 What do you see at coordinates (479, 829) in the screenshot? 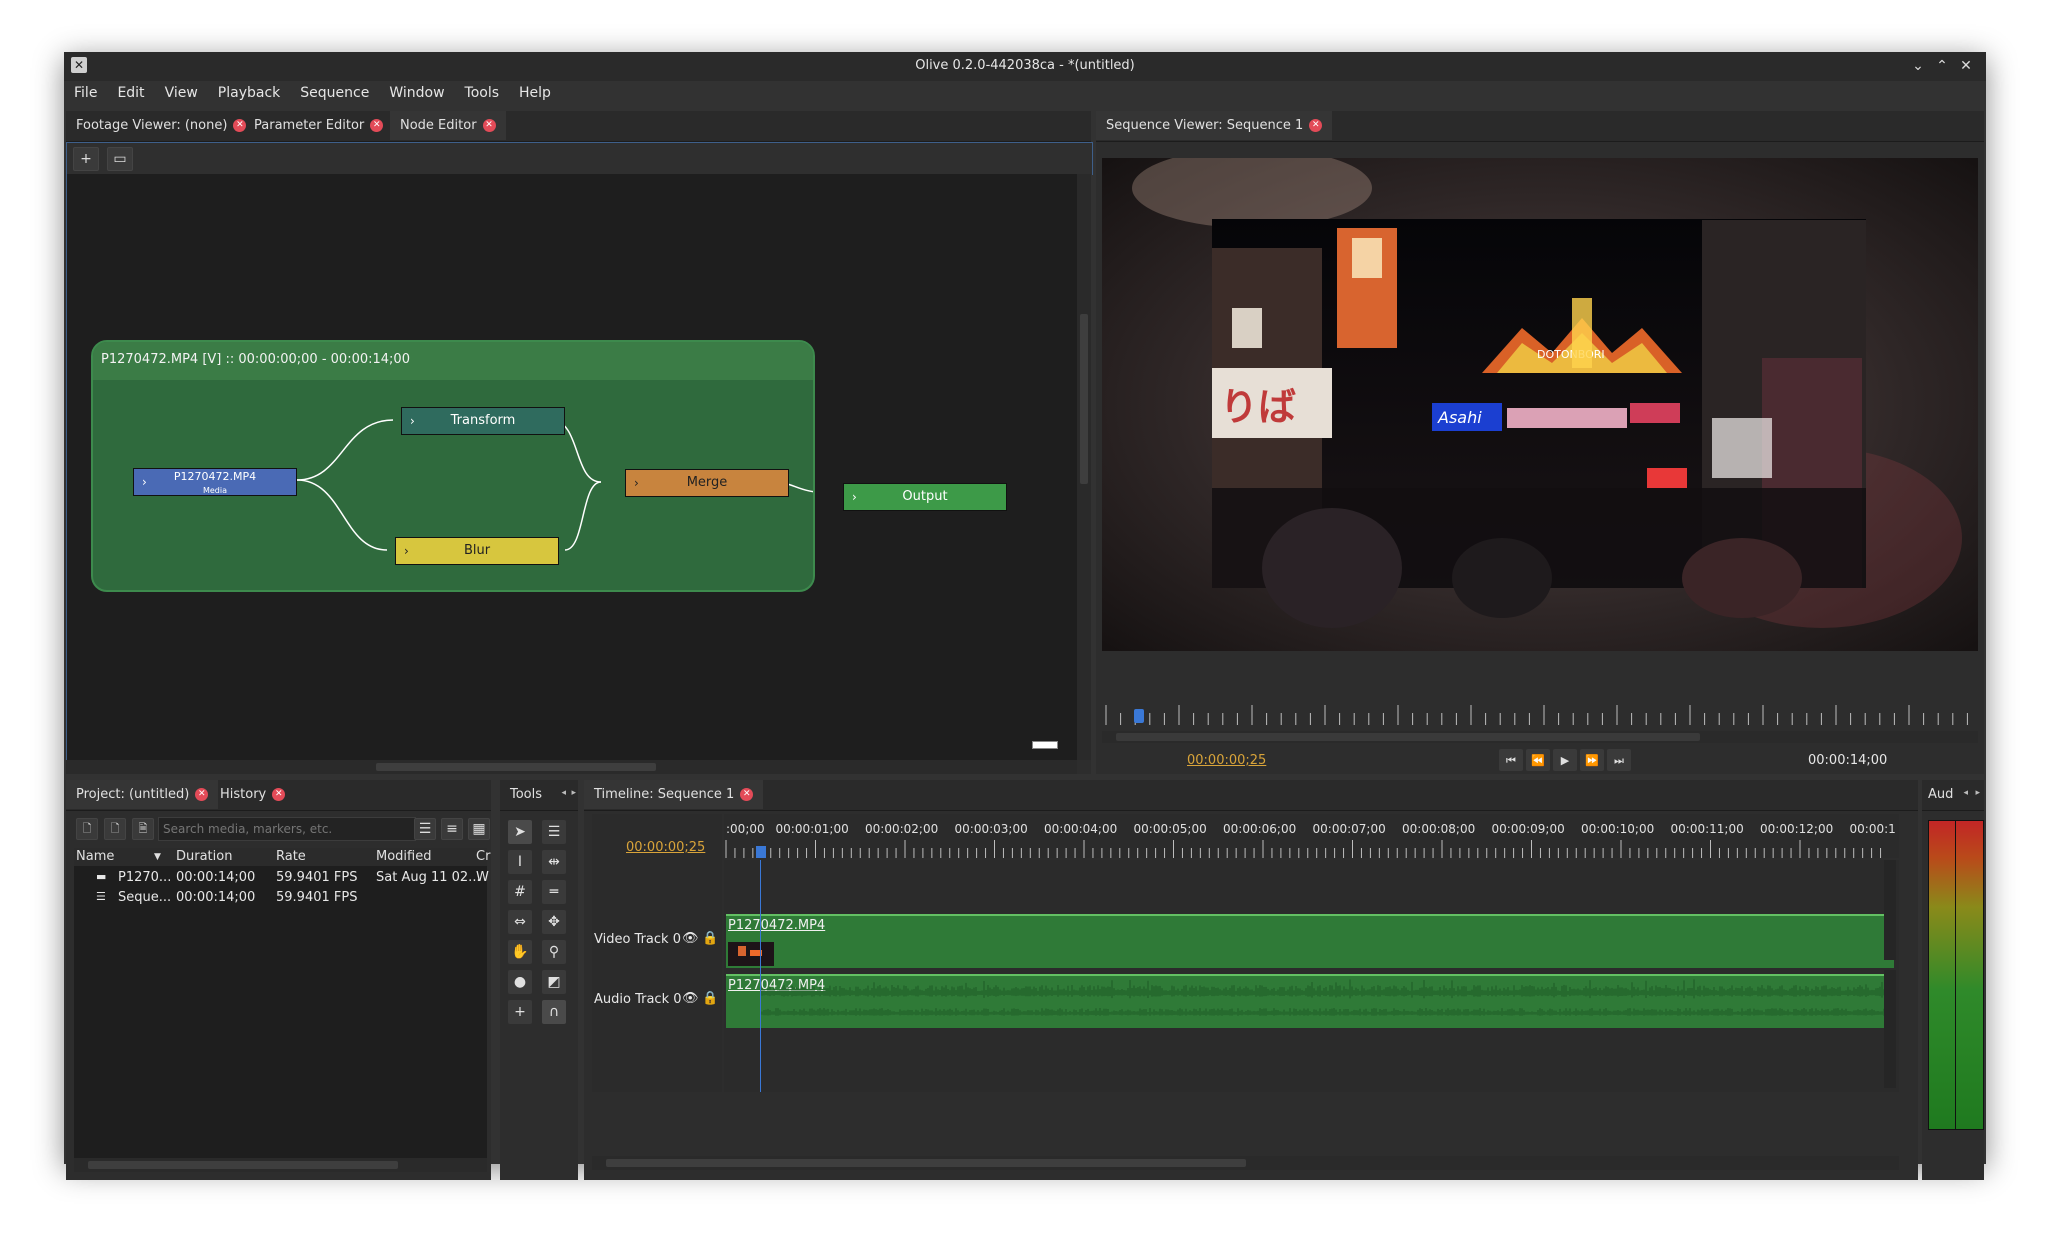
I see `grid-view-icon: ▦` at bounding box center [479, 829].